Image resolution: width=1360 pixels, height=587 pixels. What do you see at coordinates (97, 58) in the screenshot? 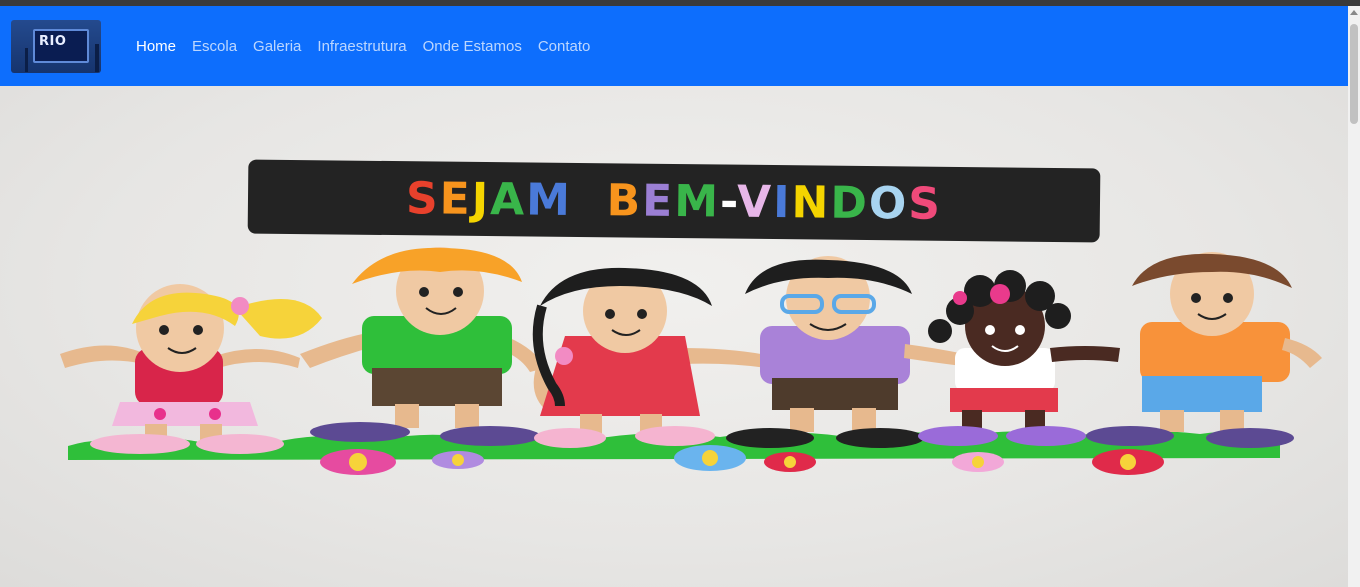
I see `logo-stand-right` at bounding box center [97, 58].